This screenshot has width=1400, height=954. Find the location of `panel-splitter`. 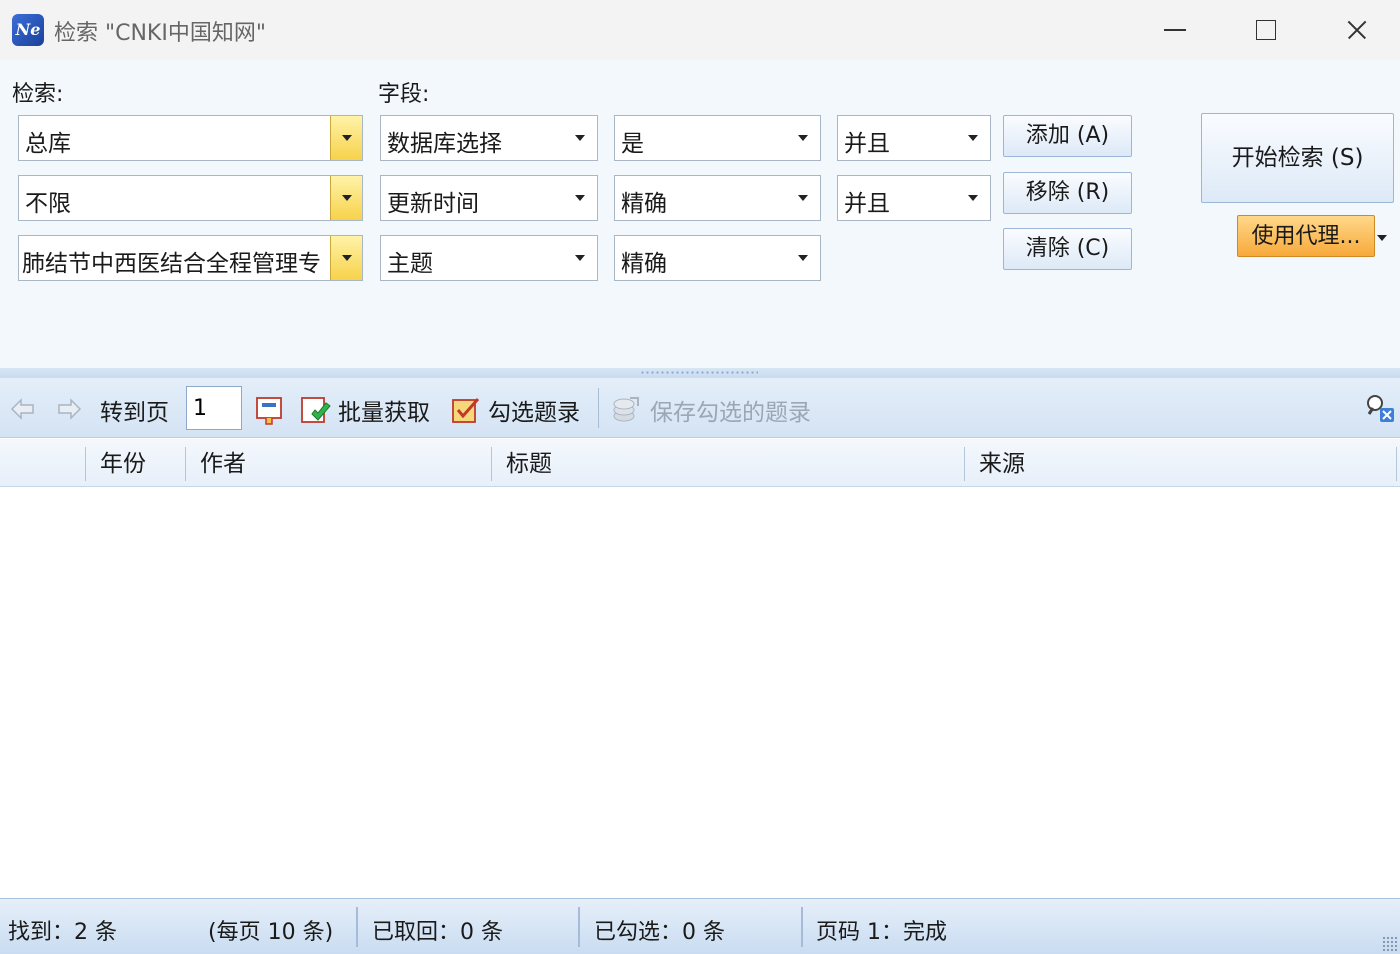

panel-splitter is located at coordinates (700, 373).